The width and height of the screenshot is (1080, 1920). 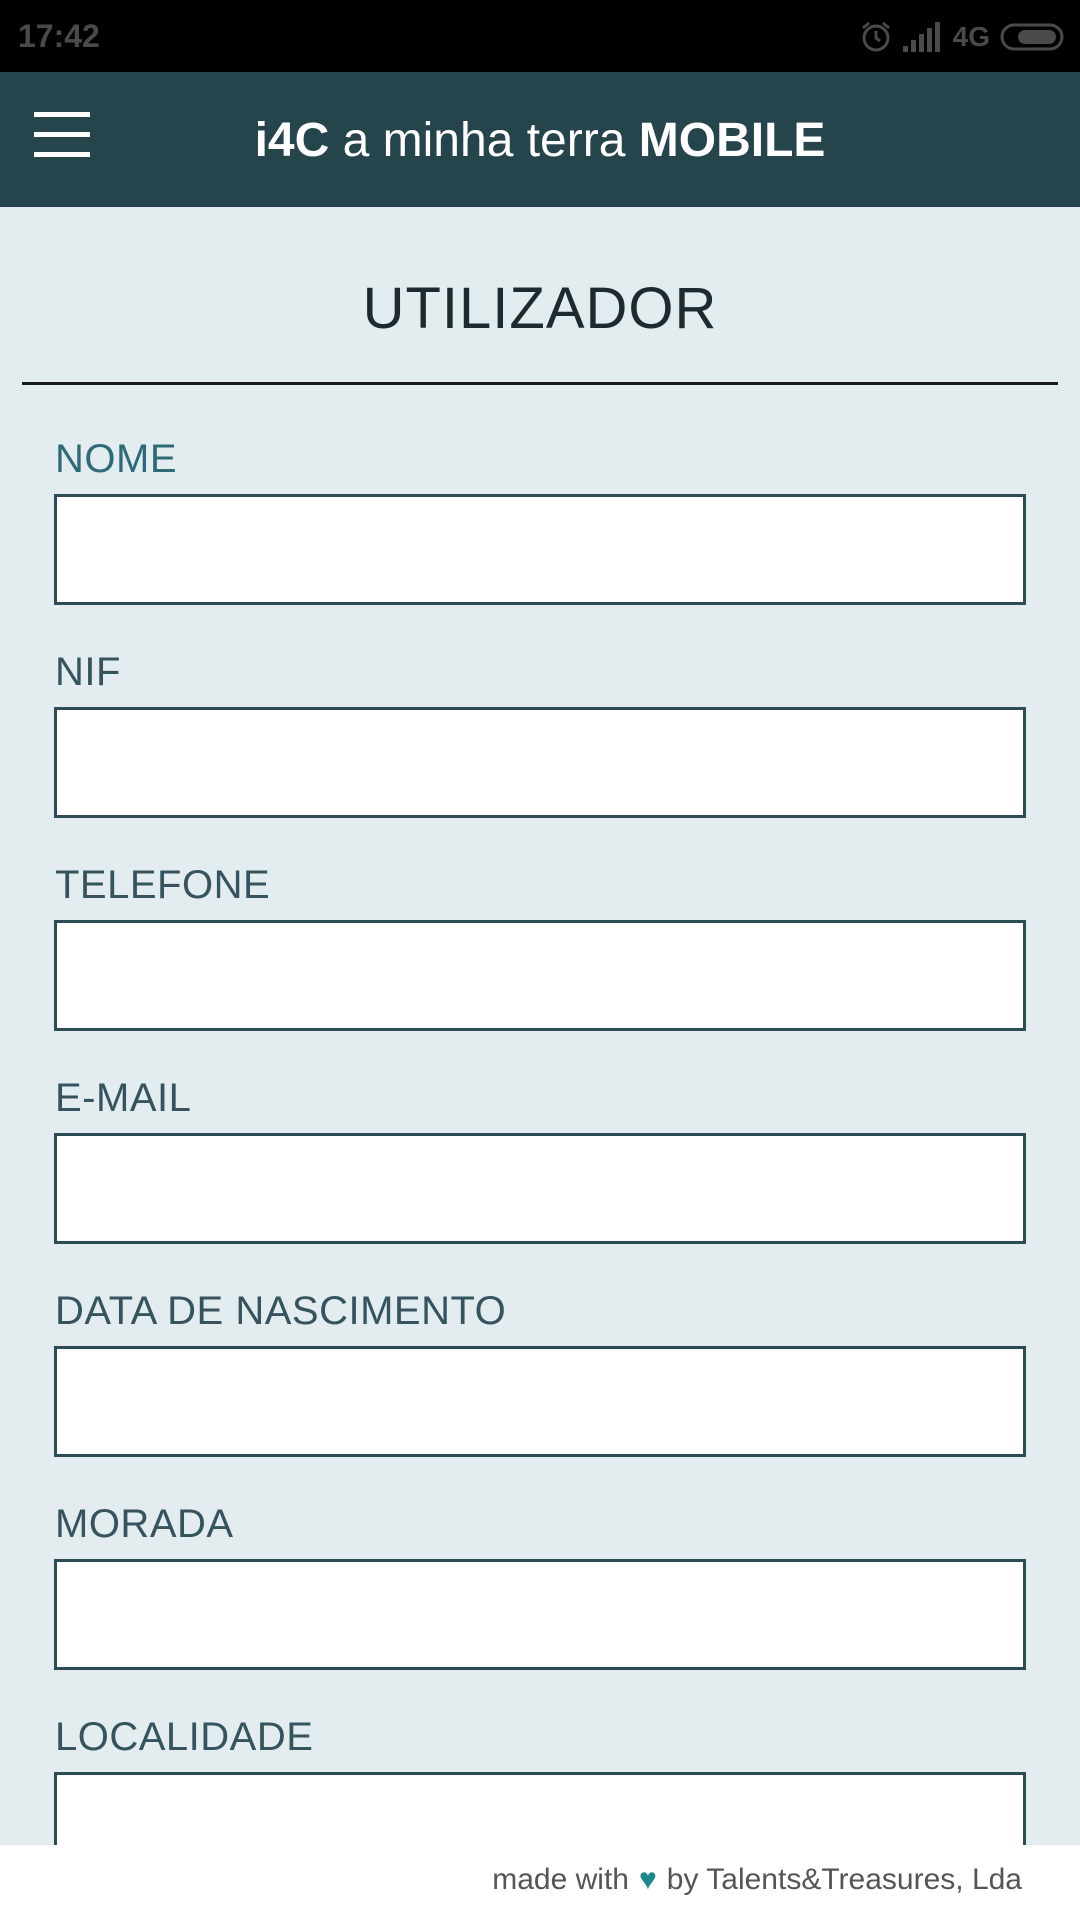 What do you see at coordinates (732, 140) in the screenshot?
I see `app-title-suffix: MOBILE` at bounding box center [732, 140].